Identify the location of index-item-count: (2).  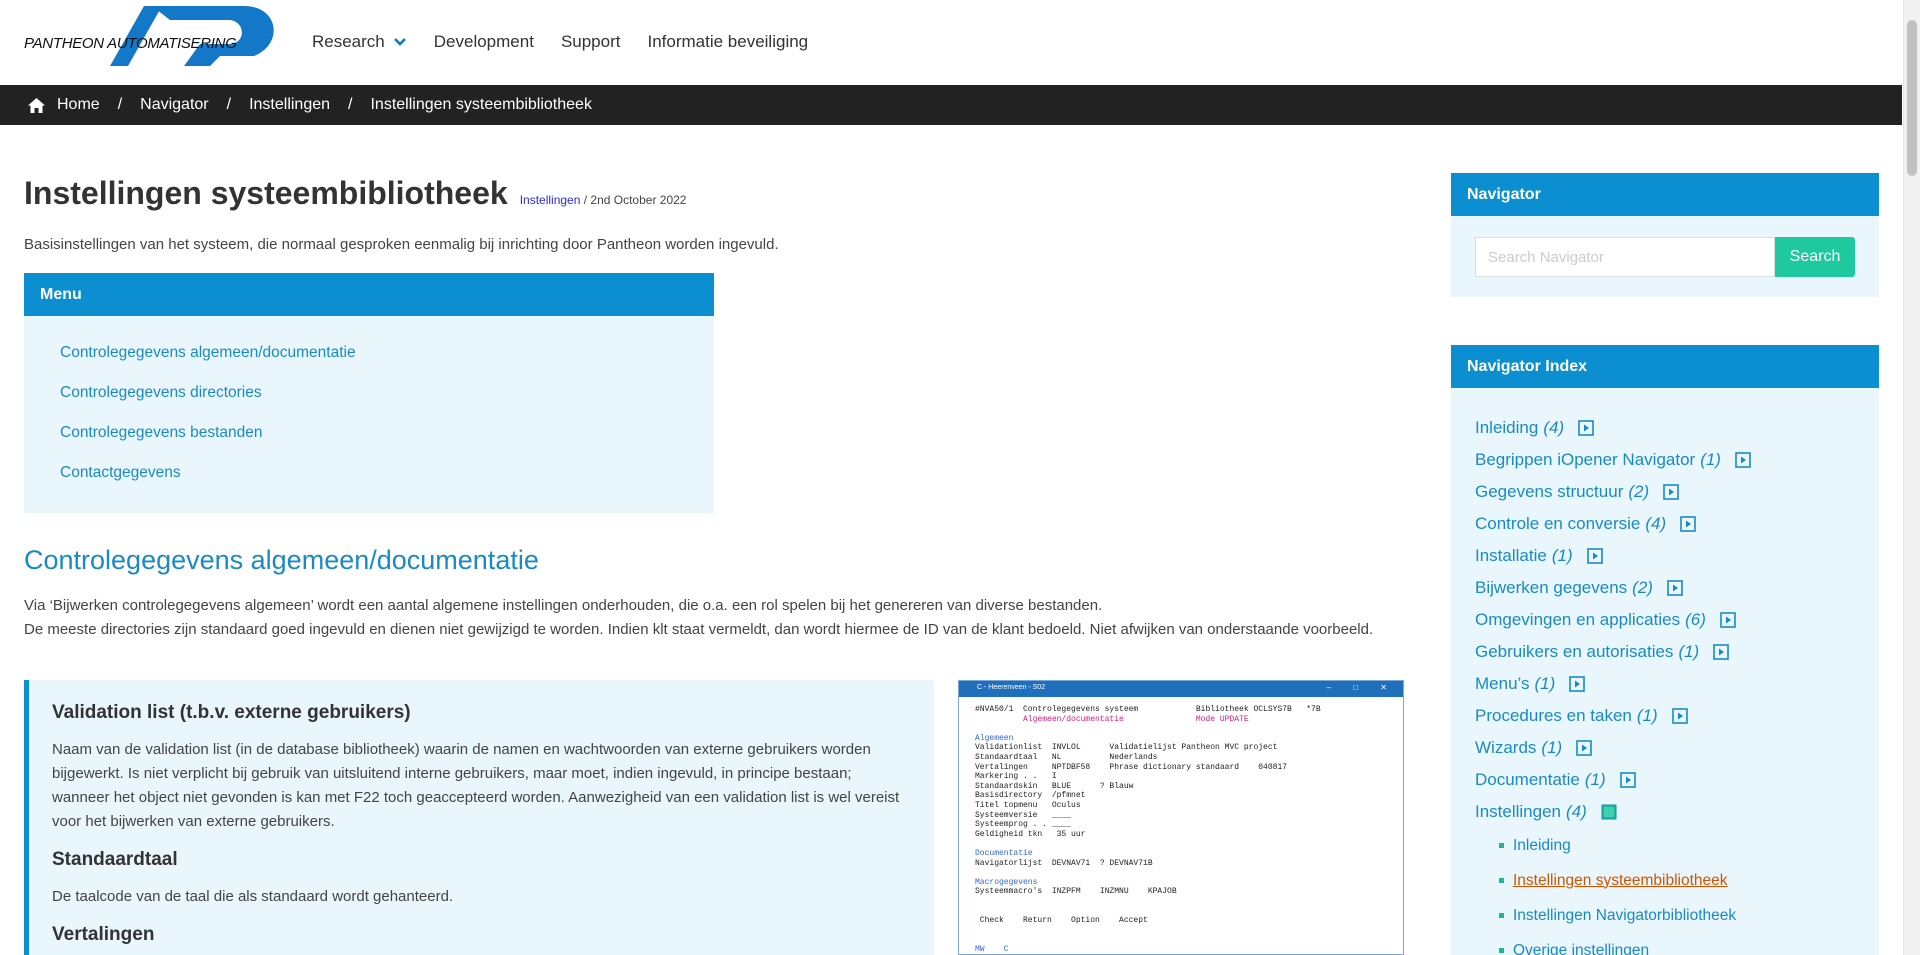
(1639, 491).